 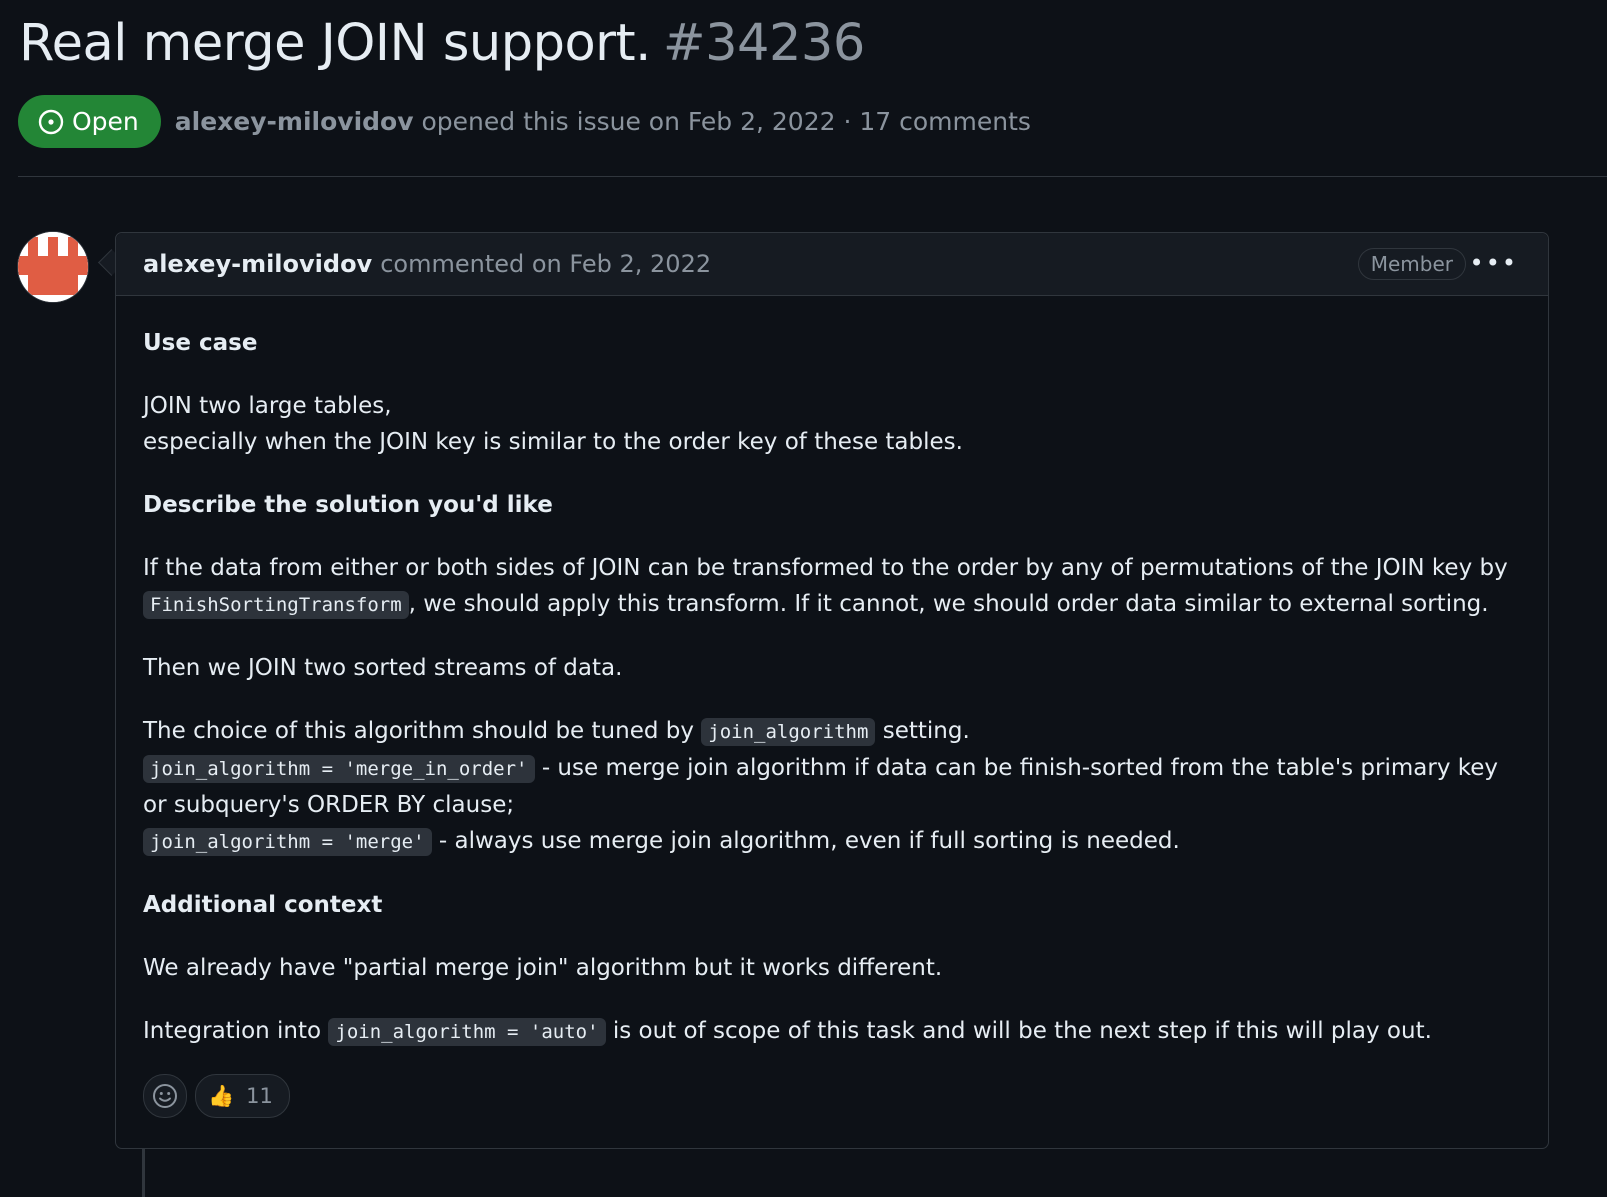 I want to click on thumbs-up-count: 11, so click(x=259, y=1096).